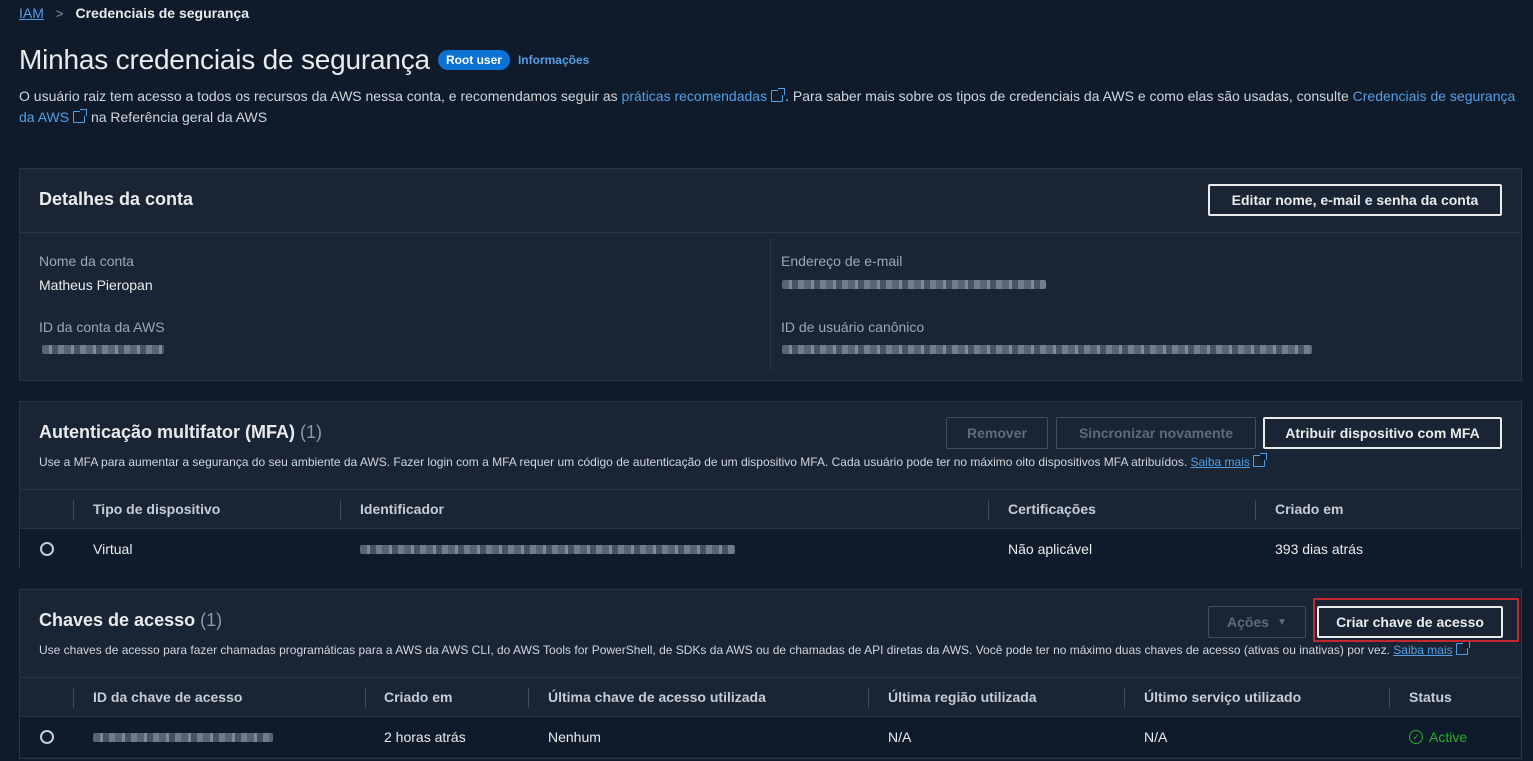  What do you see at coordinates (1416, 620) in the screenshot?
I see `create-key-highlight` at bounding box center [1416, 620].